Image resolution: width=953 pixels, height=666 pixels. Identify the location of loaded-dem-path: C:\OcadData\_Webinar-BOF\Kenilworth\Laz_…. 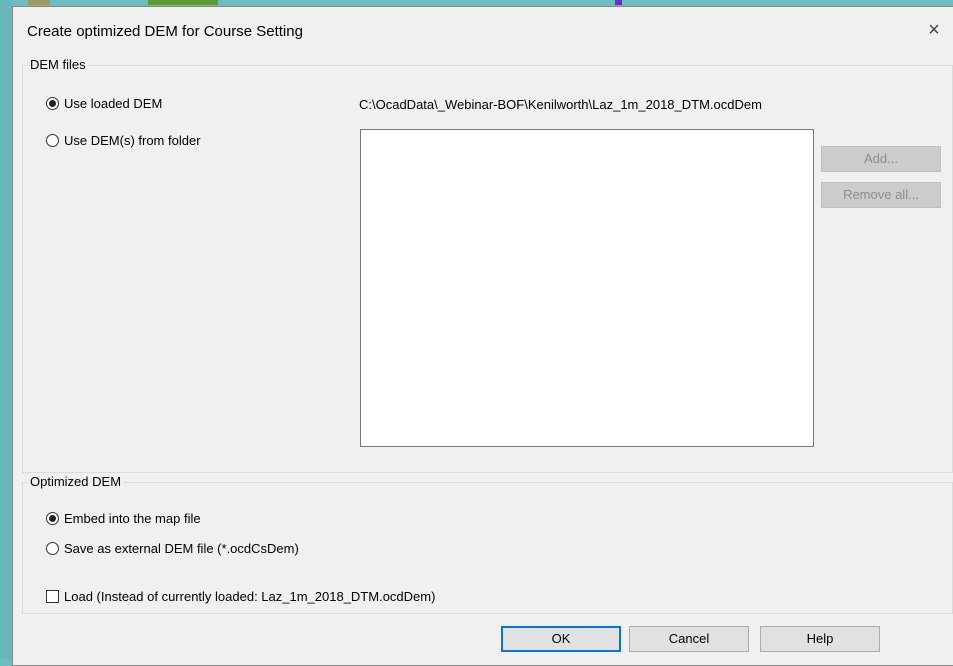
(560, 104).